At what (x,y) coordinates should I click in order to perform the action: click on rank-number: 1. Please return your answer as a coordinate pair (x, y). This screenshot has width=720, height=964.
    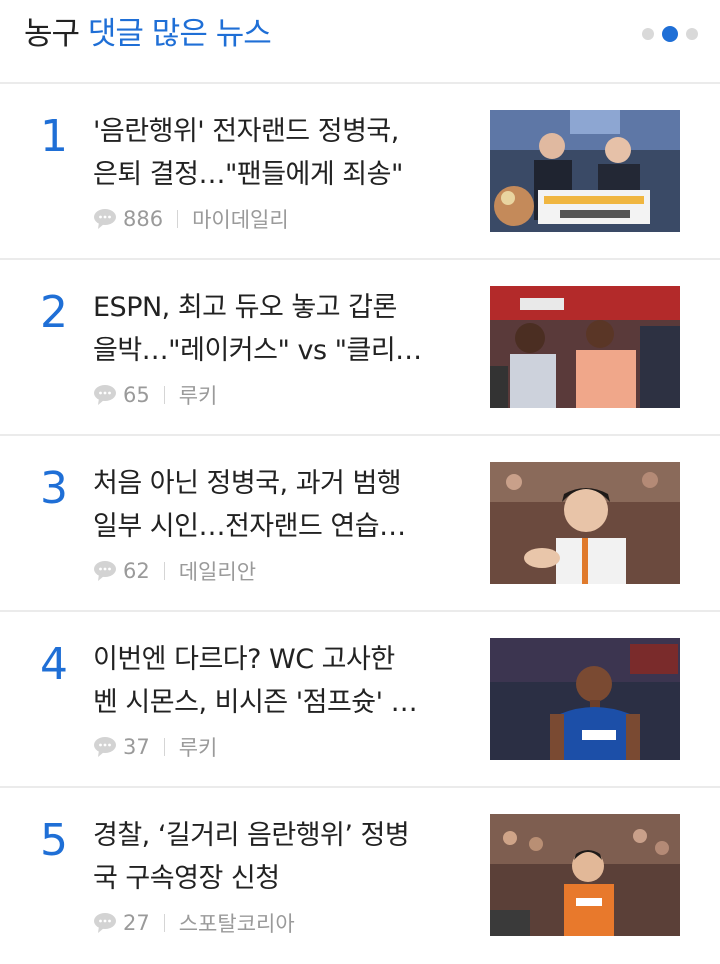
    Looking at the image, I should click on (54, 136).